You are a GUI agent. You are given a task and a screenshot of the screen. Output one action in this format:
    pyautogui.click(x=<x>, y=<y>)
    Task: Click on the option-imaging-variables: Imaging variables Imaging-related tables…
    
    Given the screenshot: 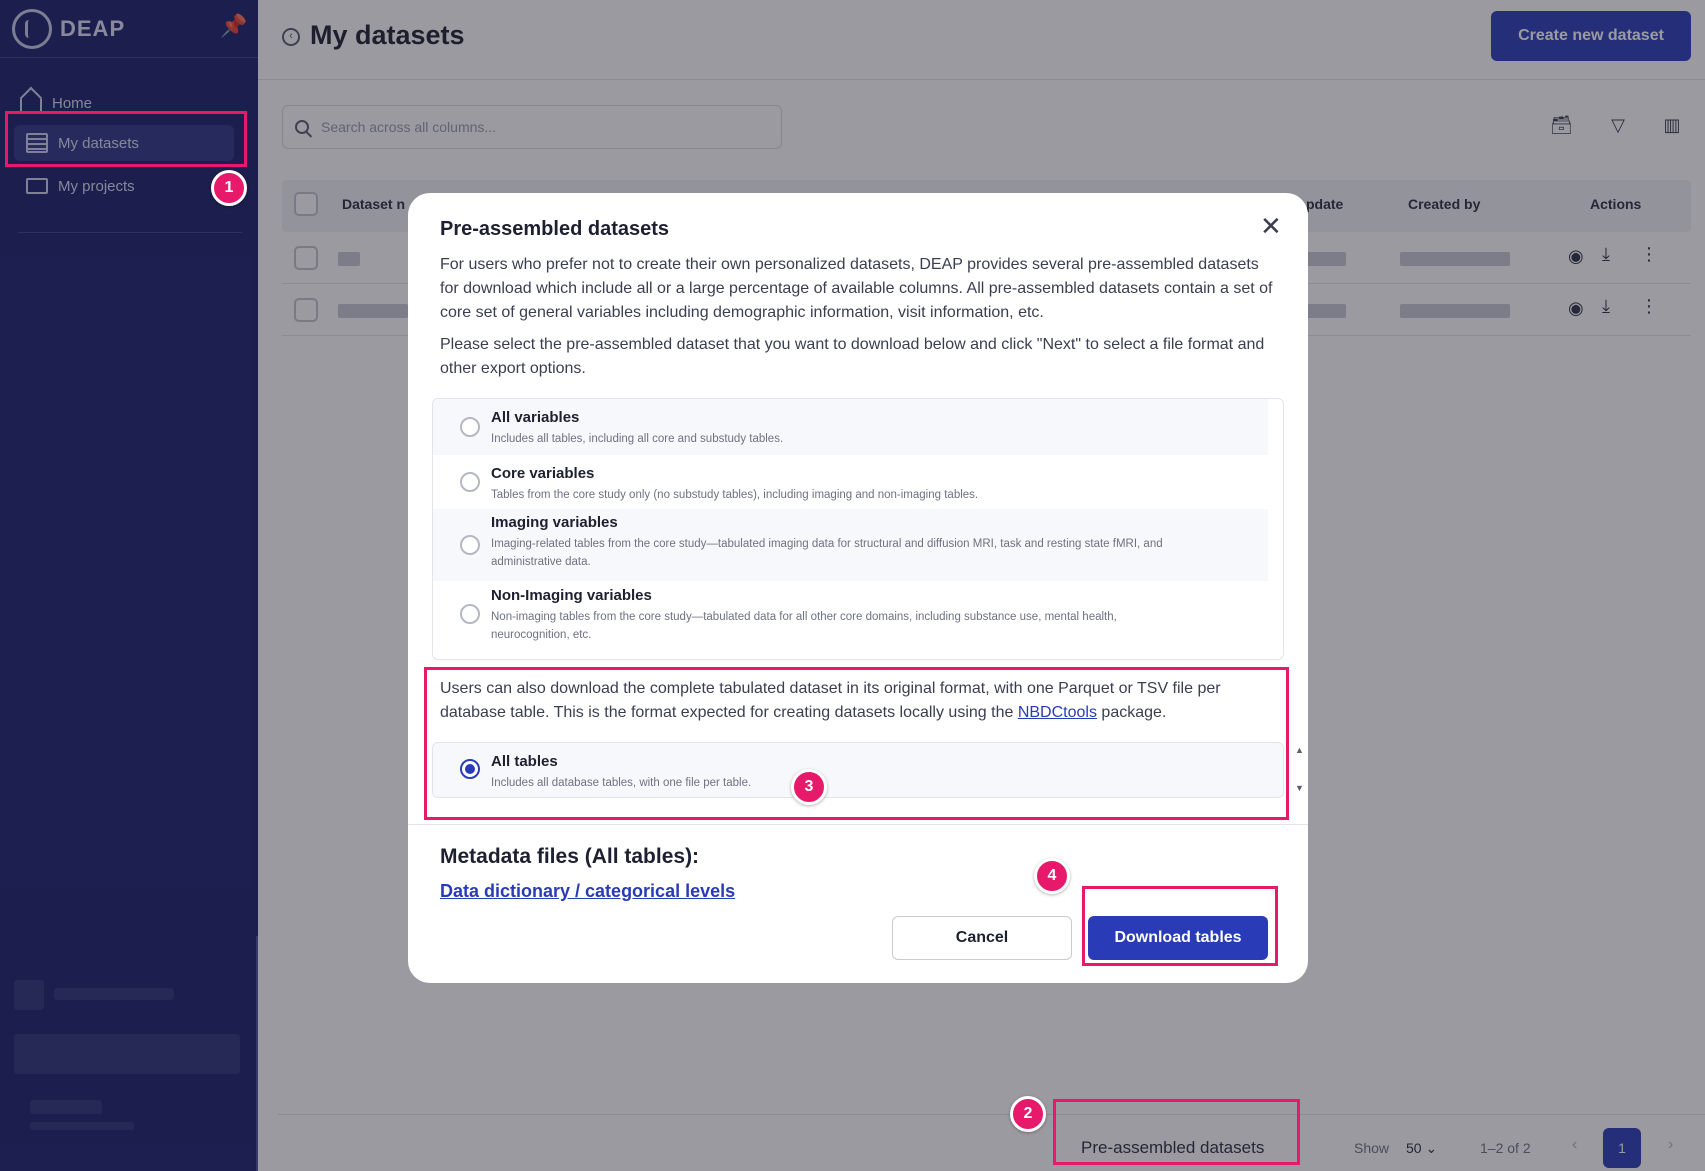 What is the action you would take?
    pyautogui.click(x=850, y=545)
    